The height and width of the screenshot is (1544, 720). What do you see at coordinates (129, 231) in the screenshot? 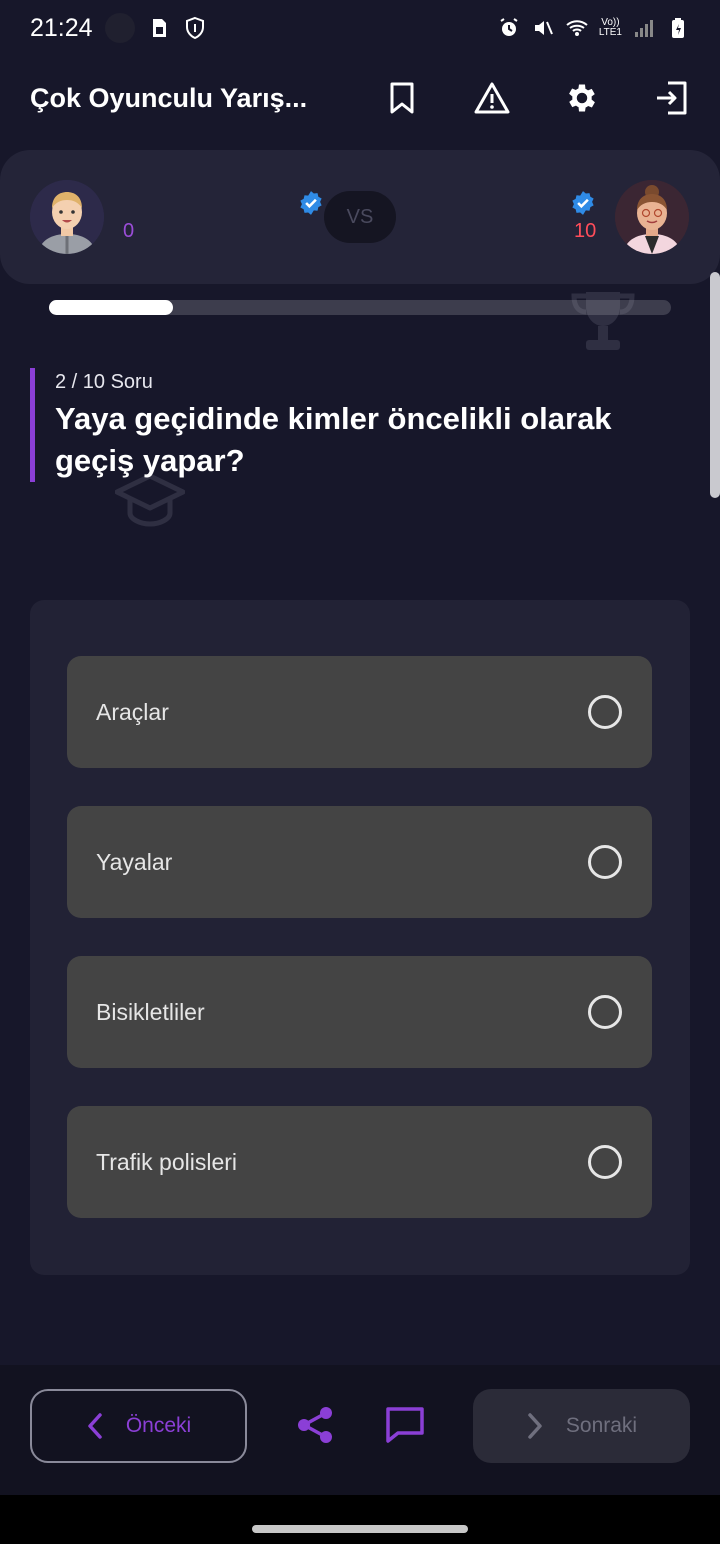
I see `player-left-score: 0` at bounding box center [129, 231].